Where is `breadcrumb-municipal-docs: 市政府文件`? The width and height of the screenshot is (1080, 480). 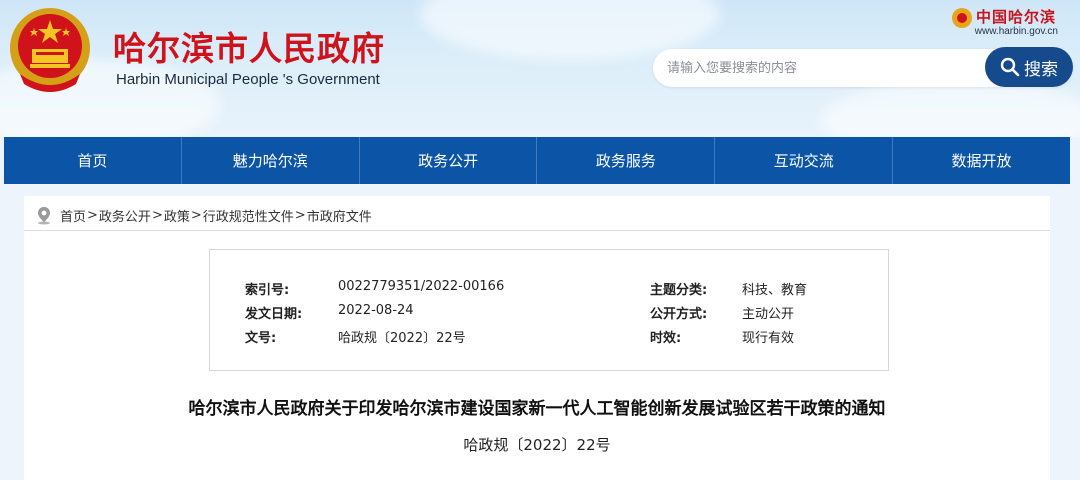 breadcrumb-municipal-docs: 市政府文件 is located at coordinates (339, 215).